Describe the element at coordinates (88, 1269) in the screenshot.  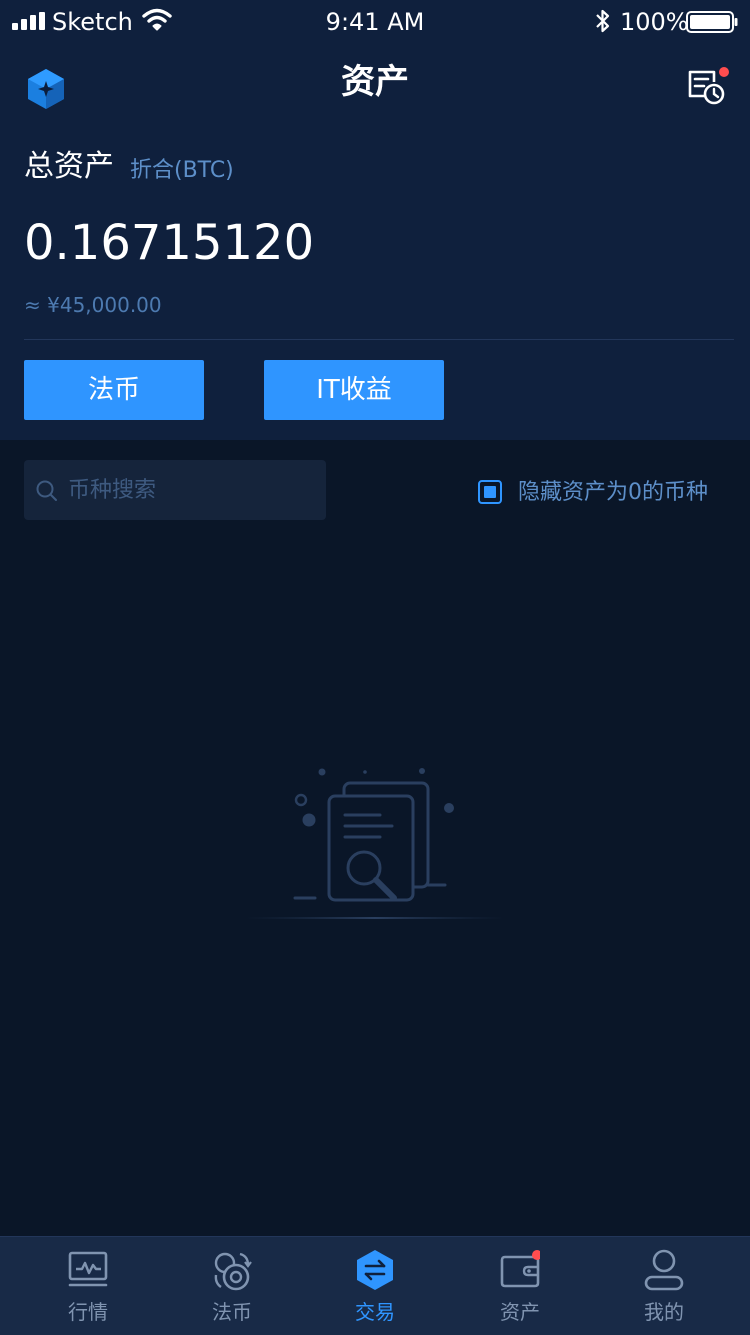
I see `market-chart-icon` at that location.